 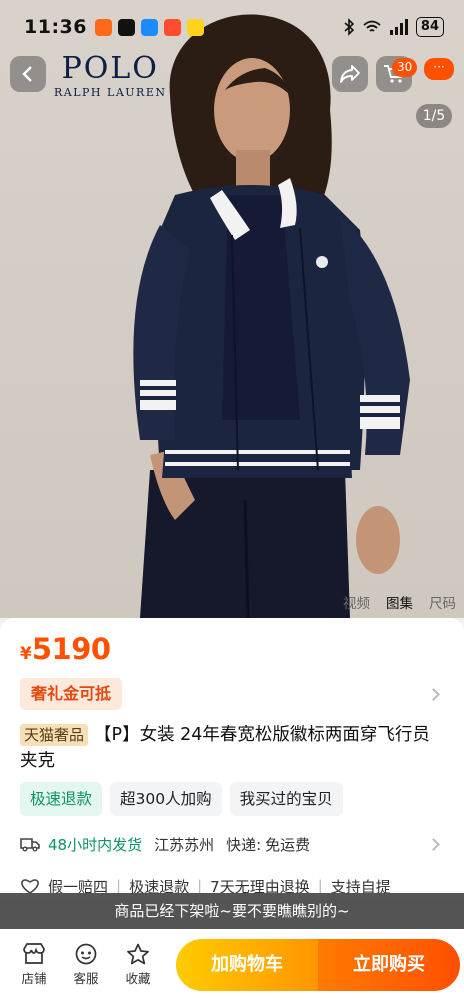 I want to click on brand-sub: RALPH LAUREN, so click(x=110, y=92).